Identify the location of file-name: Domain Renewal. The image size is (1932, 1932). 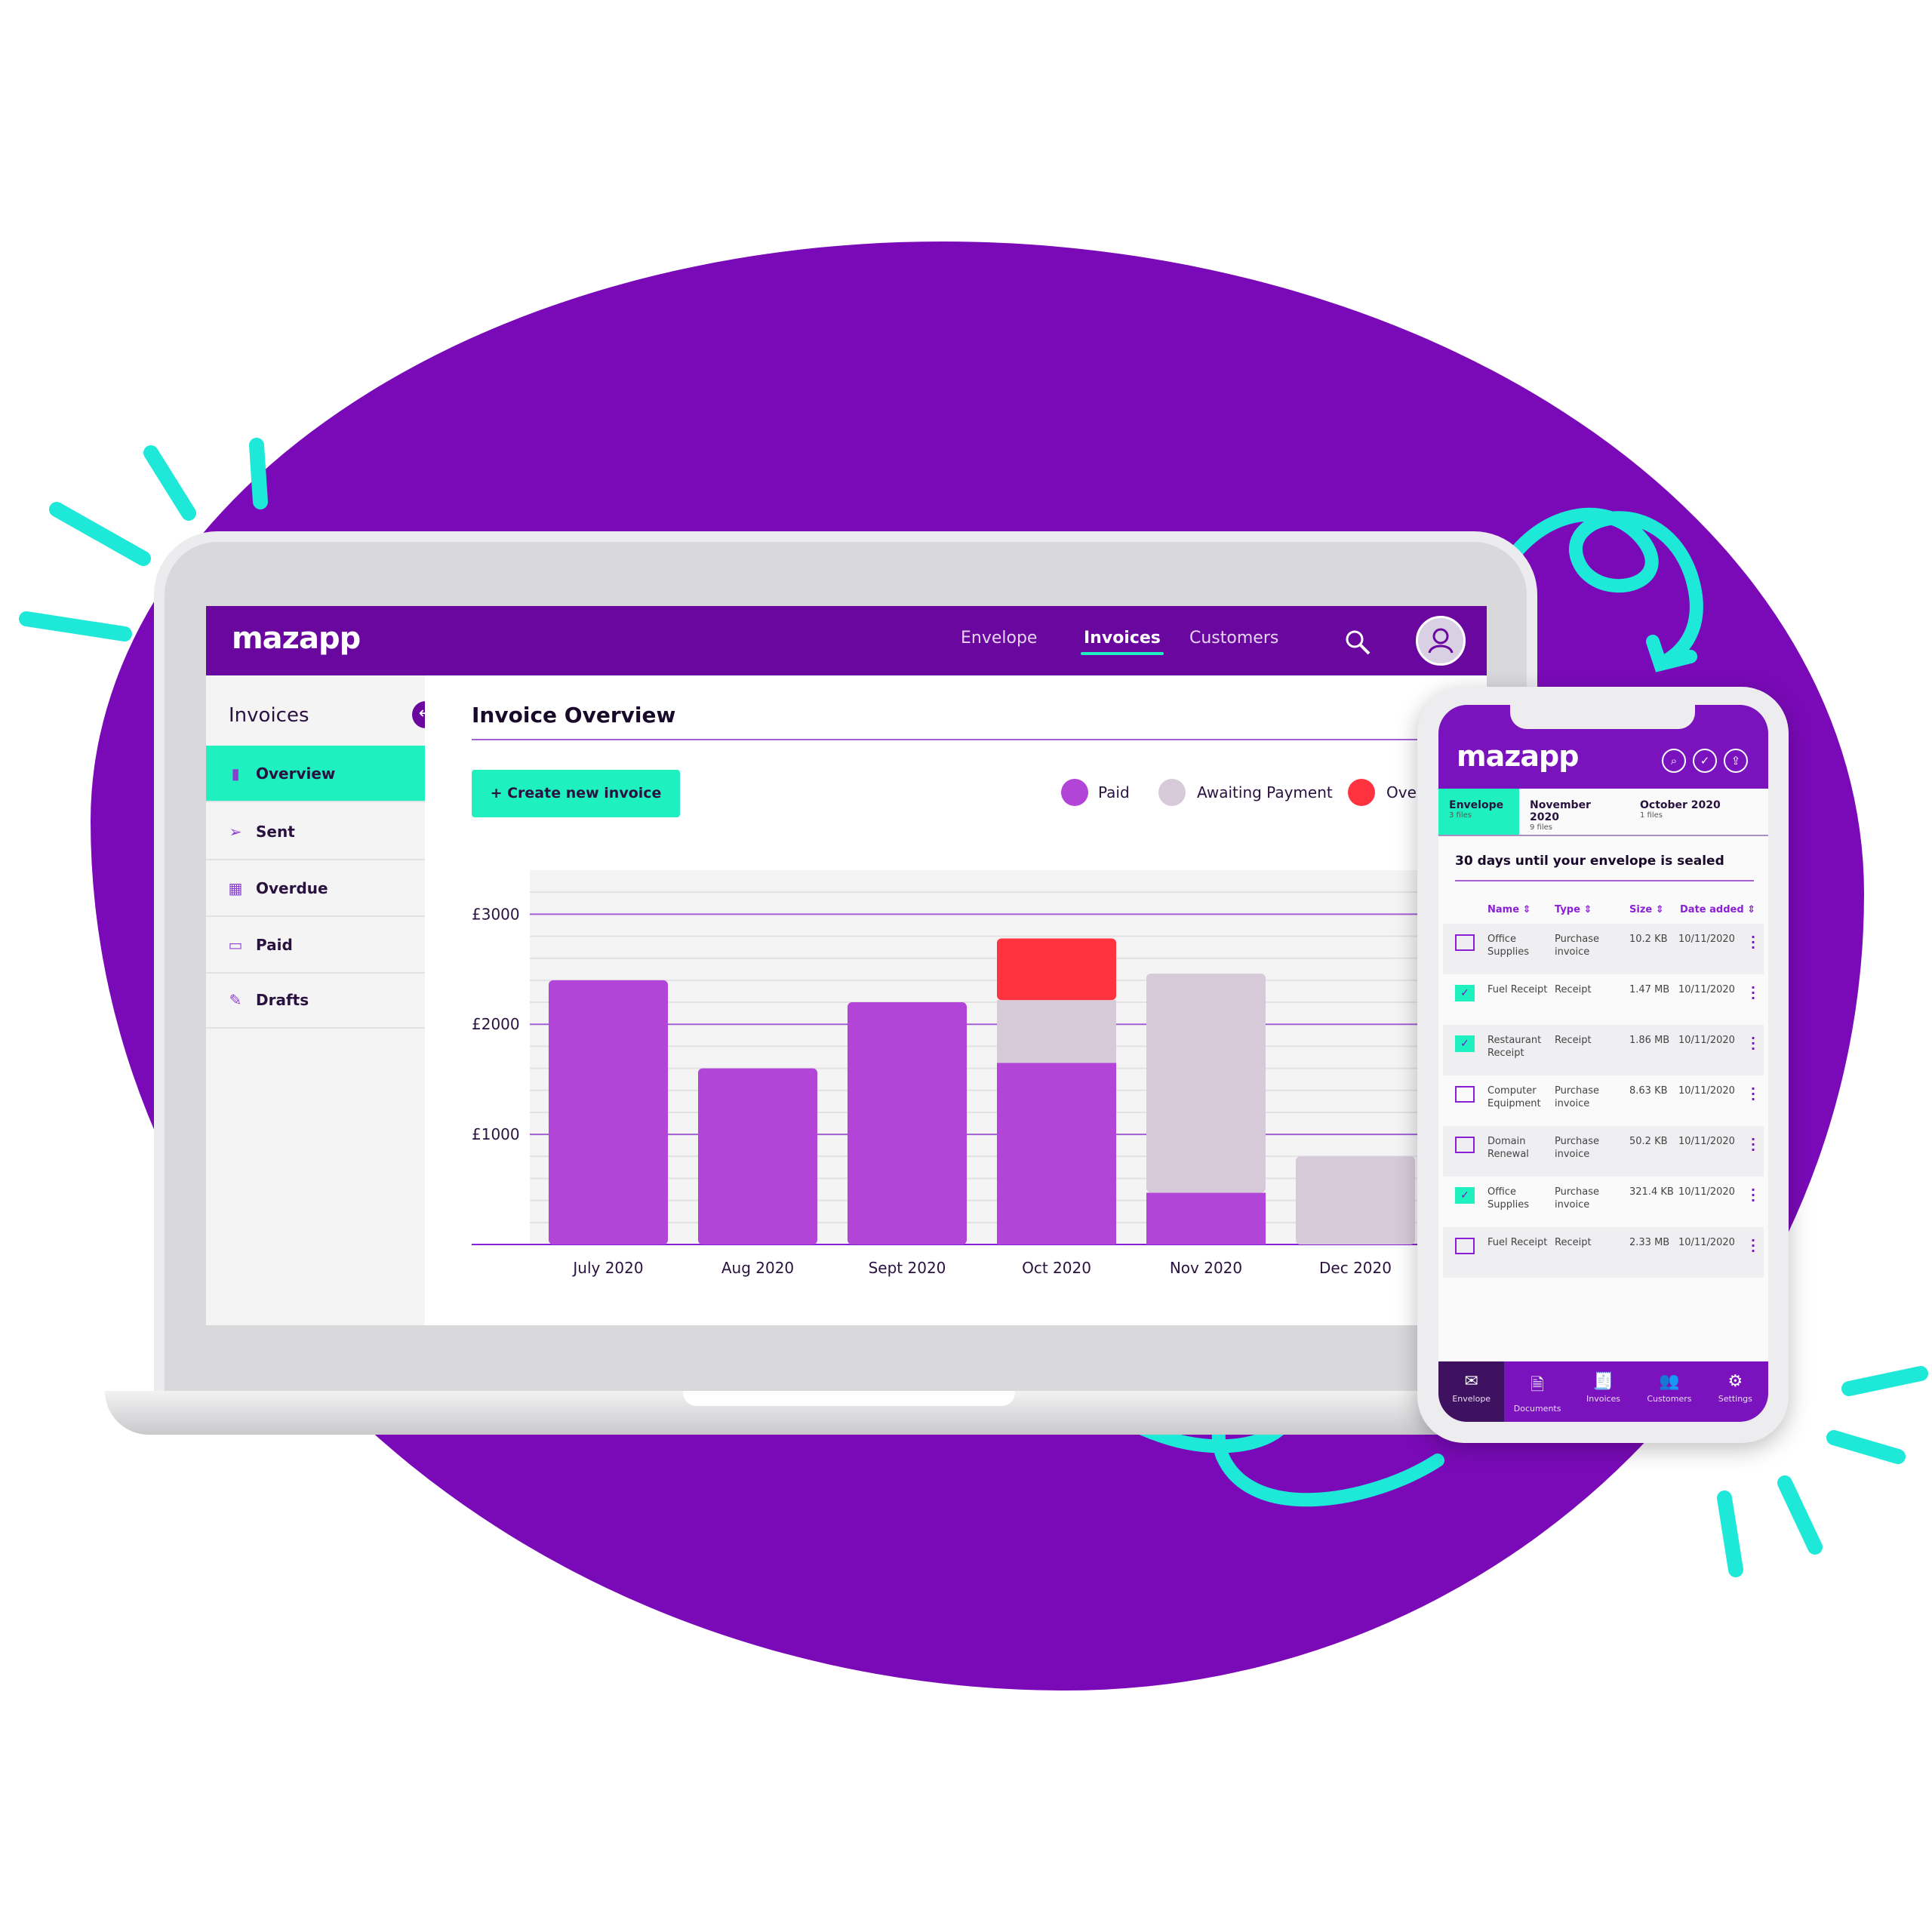
(1508, 1148).